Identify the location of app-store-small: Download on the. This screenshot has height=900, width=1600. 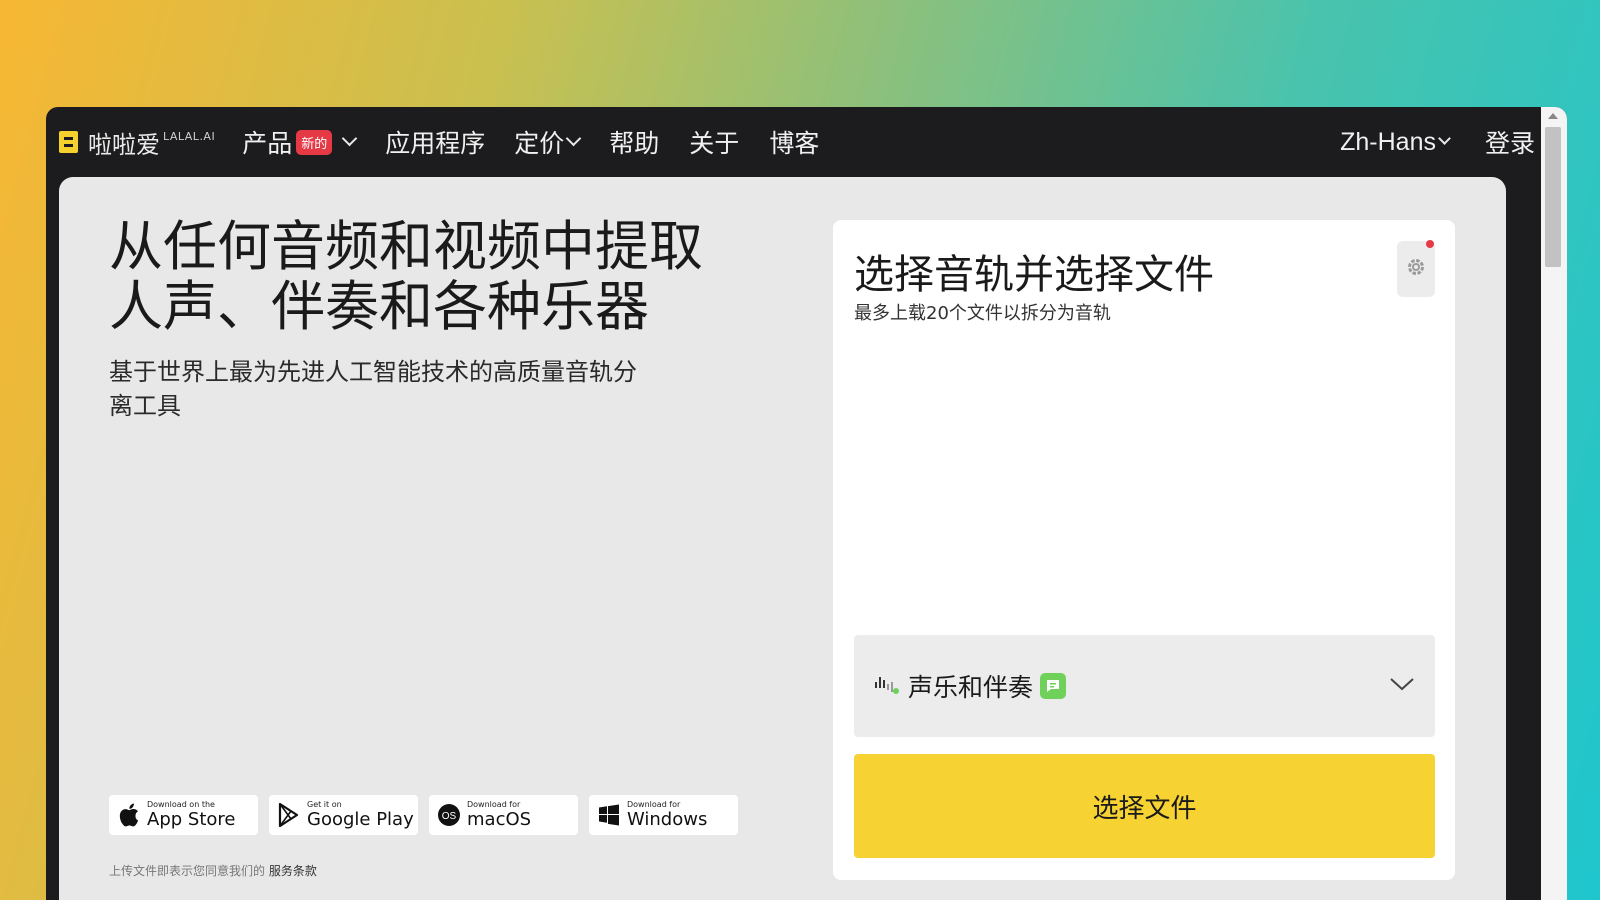
(181, 804).